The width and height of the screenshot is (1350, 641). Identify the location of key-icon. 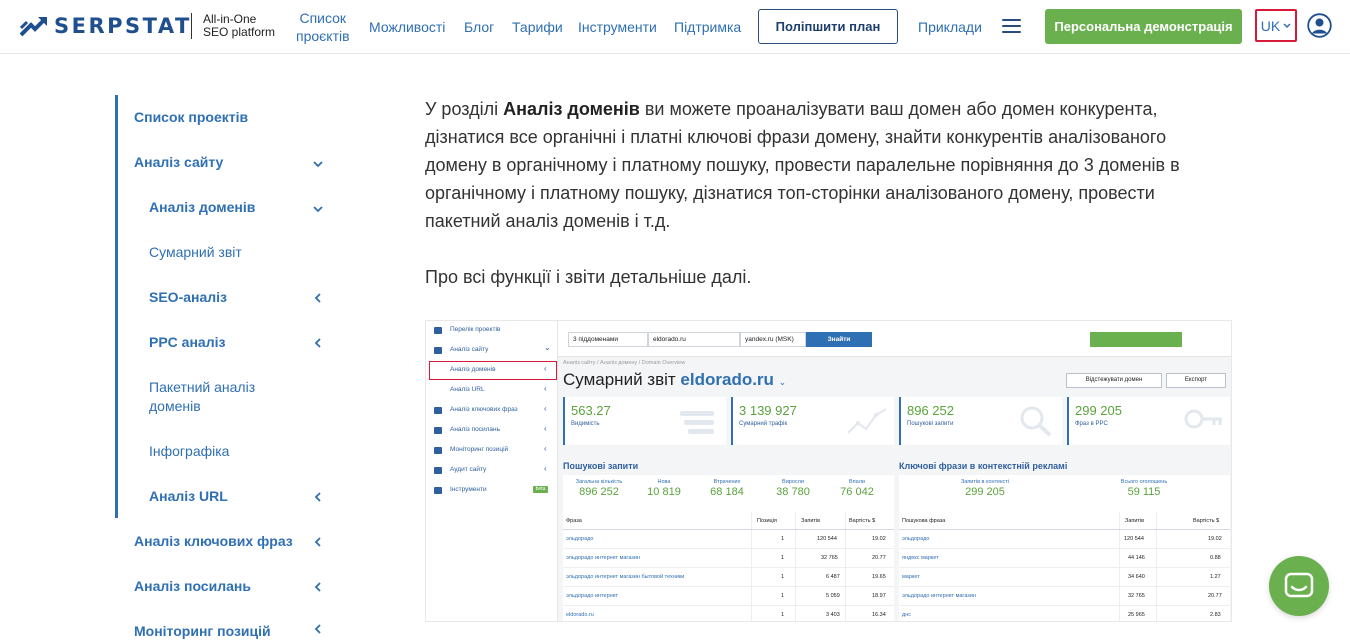
(1203, 419).